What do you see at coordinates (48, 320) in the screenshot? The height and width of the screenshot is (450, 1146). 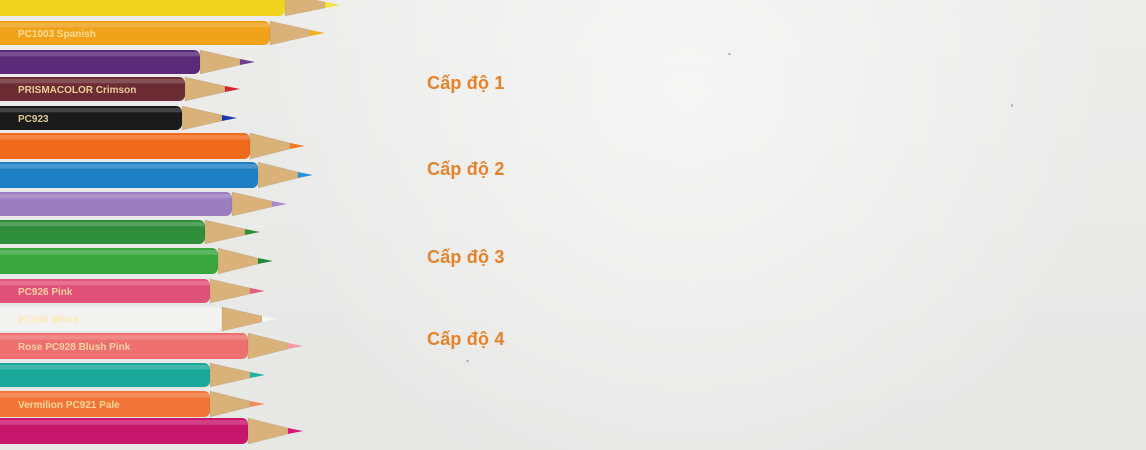 I see `pencil-label: PC938 White` at bounding box center [48, 320].